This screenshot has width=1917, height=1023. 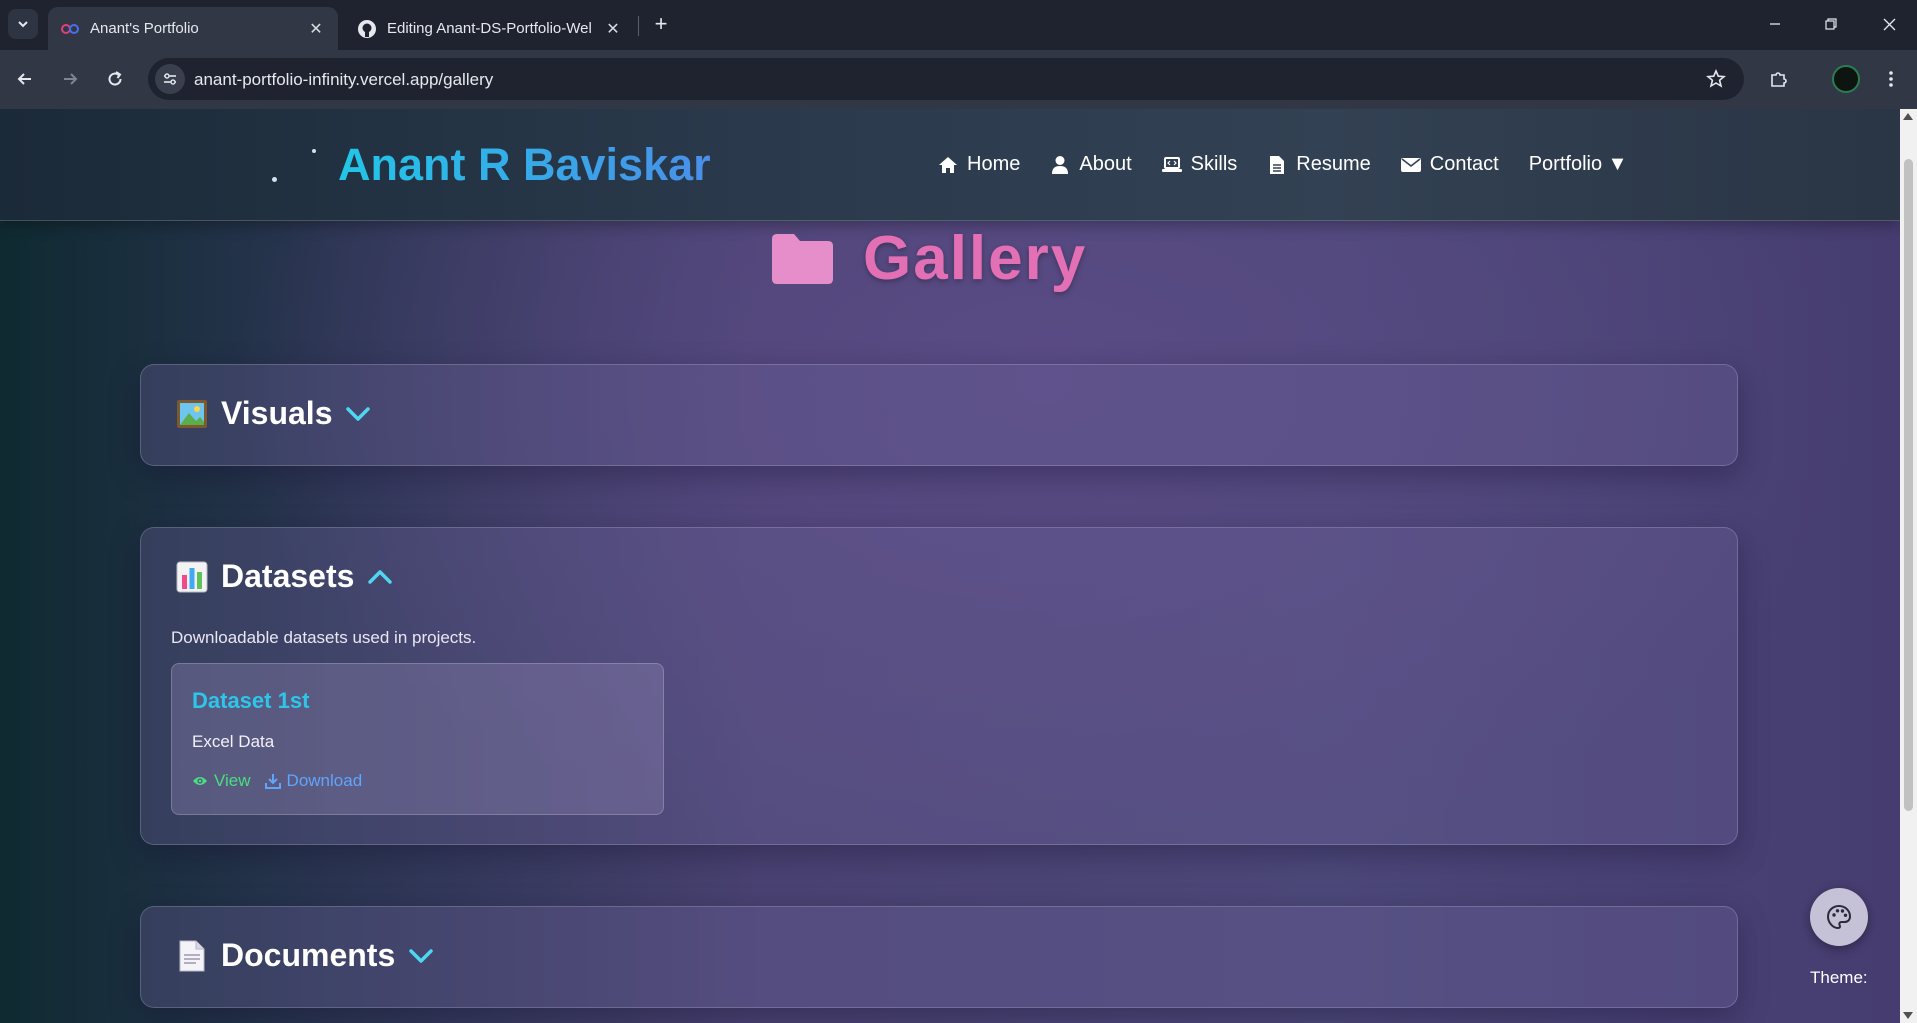 I want to click on documents-toggle: Documents, so click(x=305, y=955).